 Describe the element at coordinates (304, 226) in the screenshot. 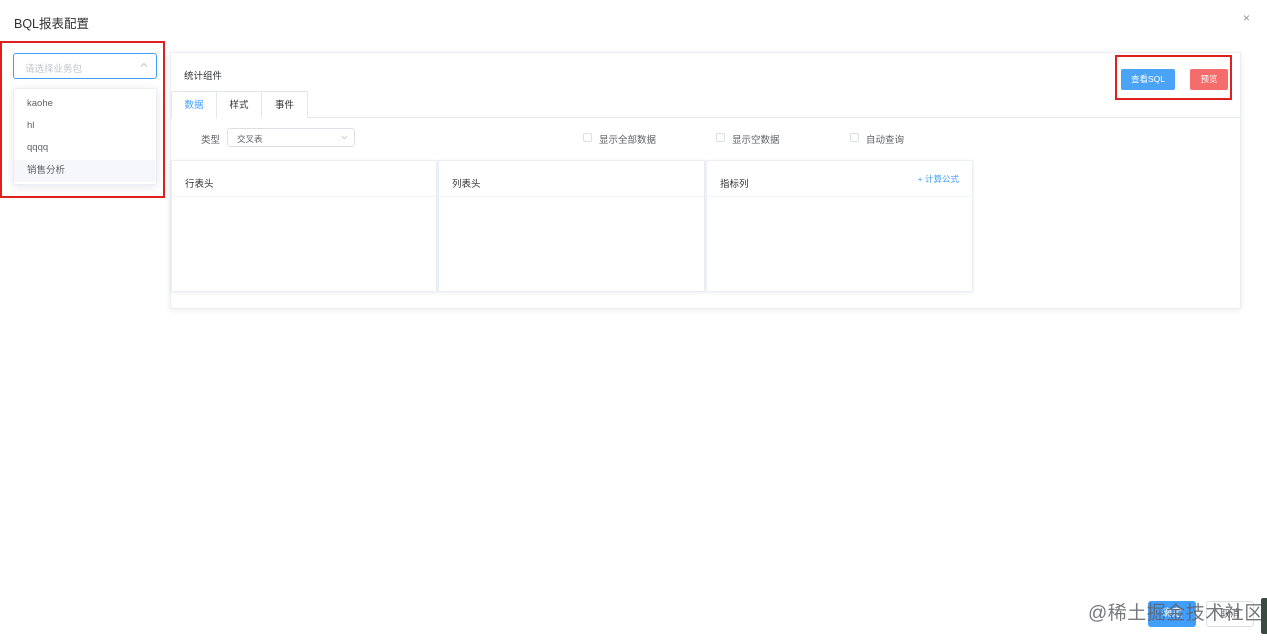

I see `row-header-card: 行表头` at that location.